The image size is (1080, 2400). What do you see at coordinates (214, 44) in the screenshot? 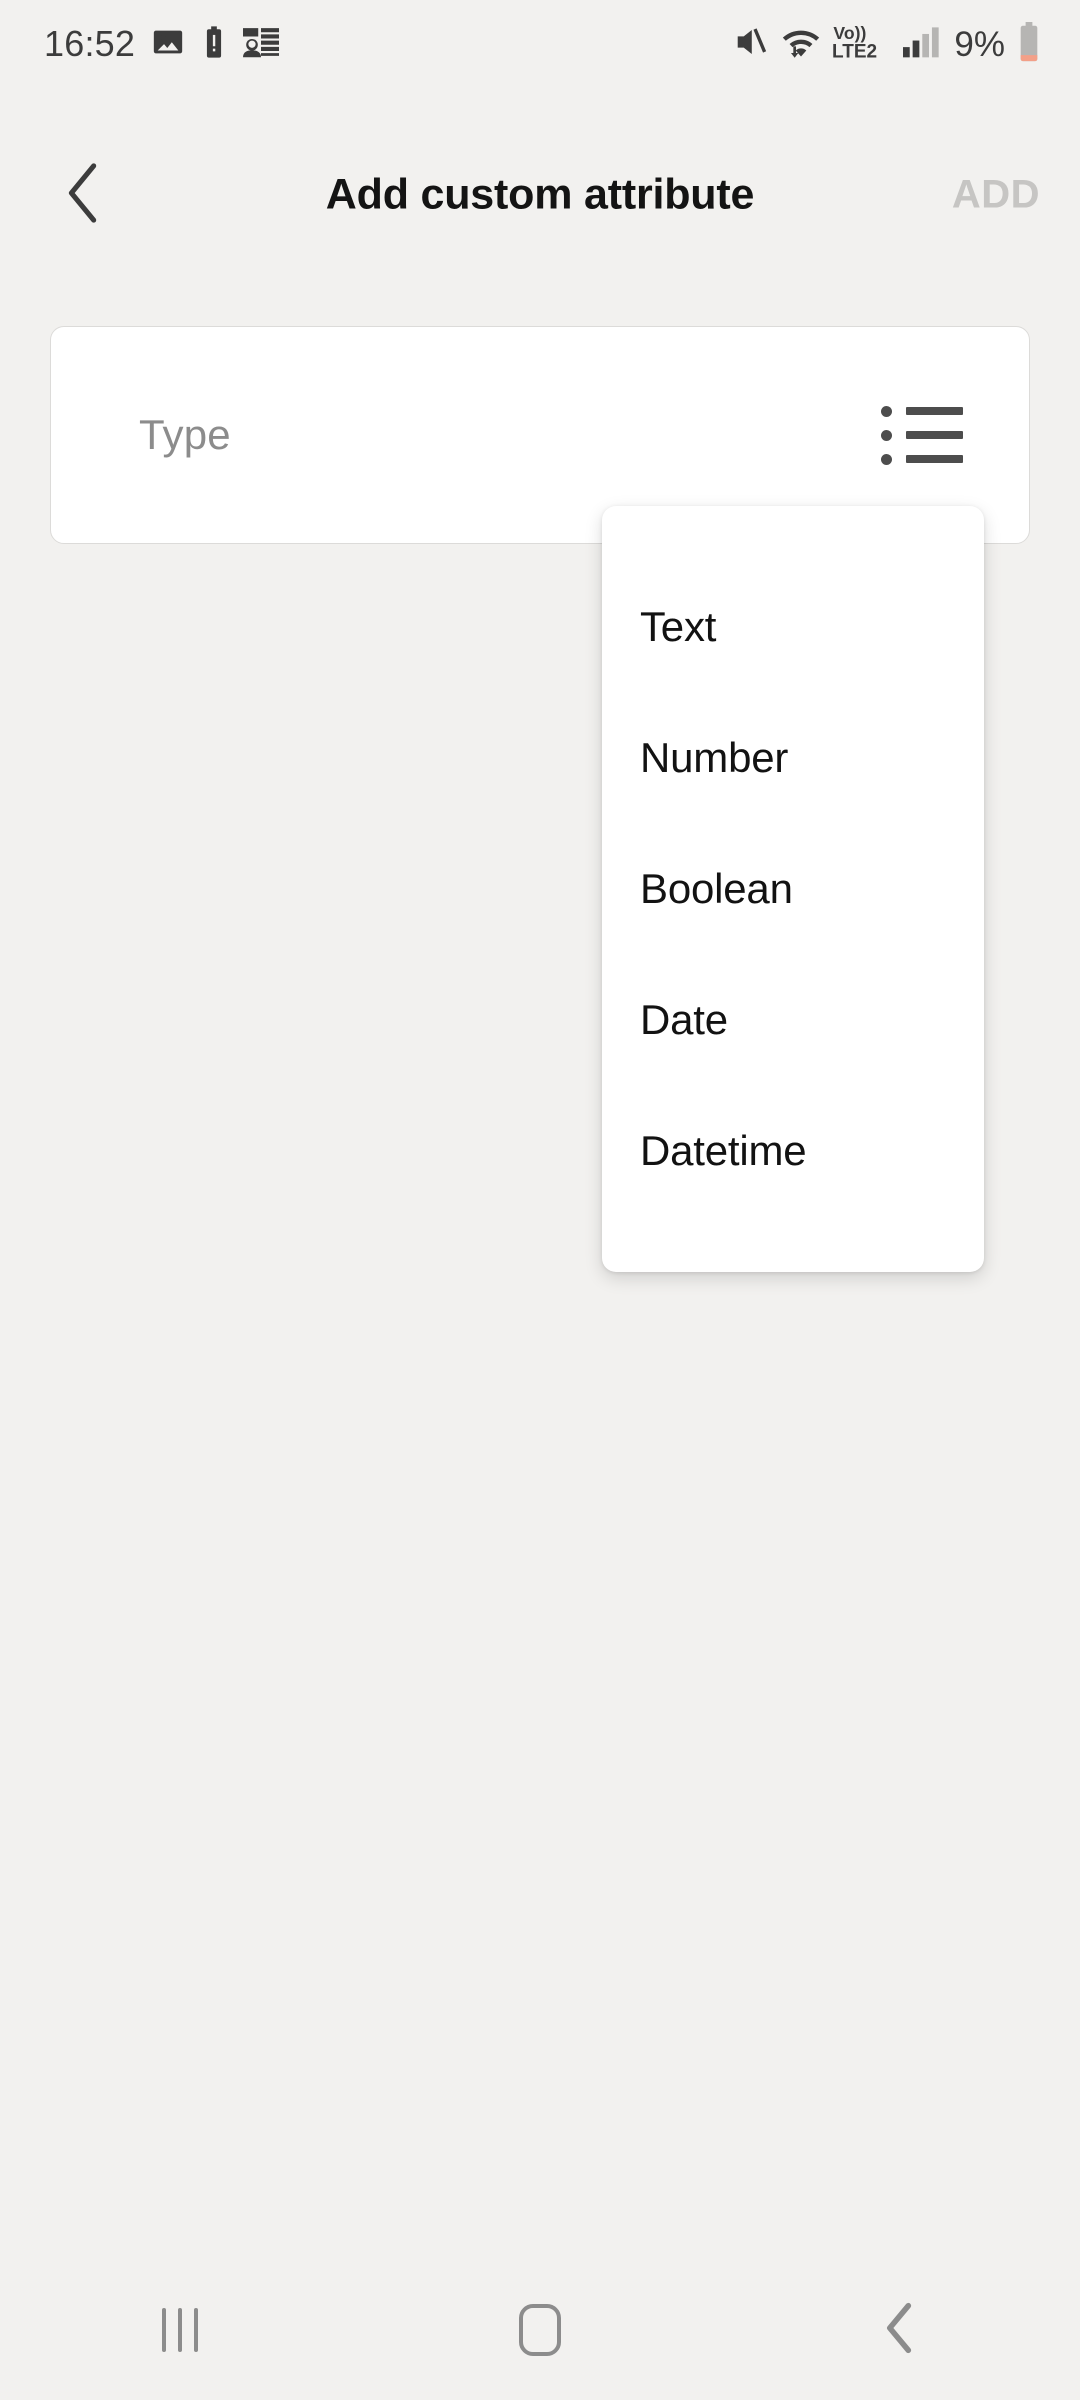
I see `battery-alert-icon` at bounding box center [214, 44].